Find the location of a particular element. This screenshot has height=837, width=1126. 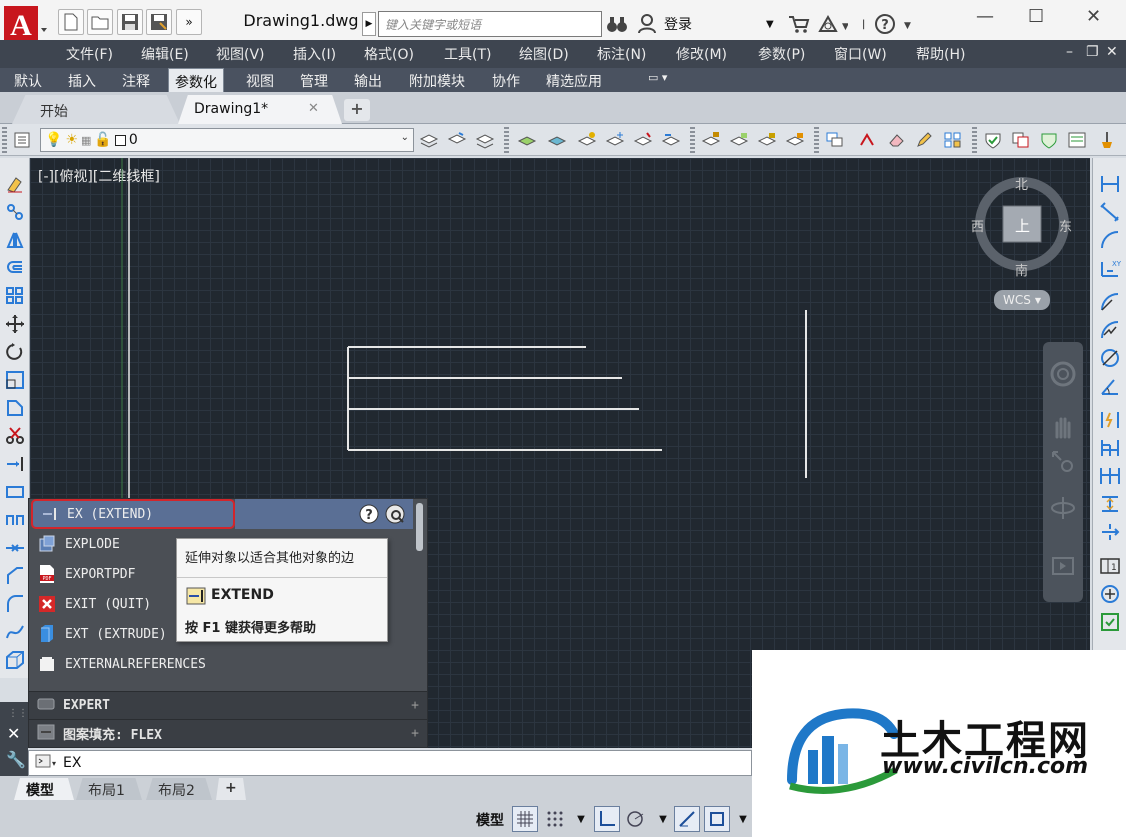

scrollbar-thumb is located at coordinates (419, 527).